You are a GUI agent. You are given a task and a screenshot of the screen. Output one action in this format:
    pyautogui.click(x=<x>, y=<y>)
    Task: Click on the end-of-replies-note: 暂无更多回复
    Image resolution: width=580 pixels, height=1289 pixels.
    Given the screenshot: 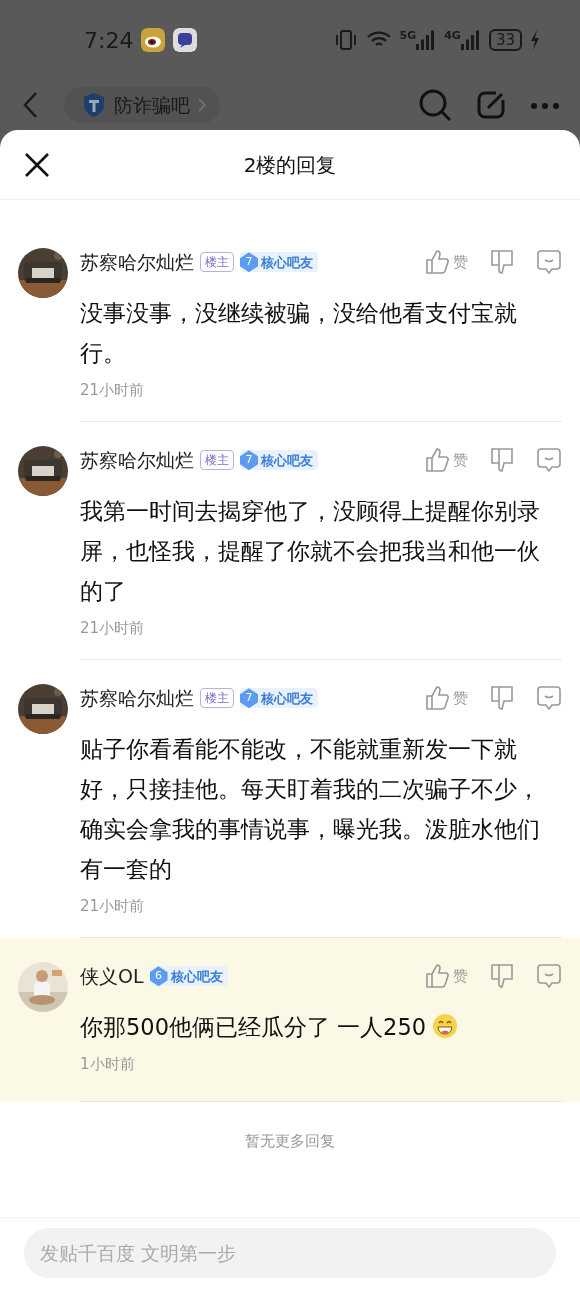 What is the action you would take?
    pyautogui.click(x=290, y=1141)
    